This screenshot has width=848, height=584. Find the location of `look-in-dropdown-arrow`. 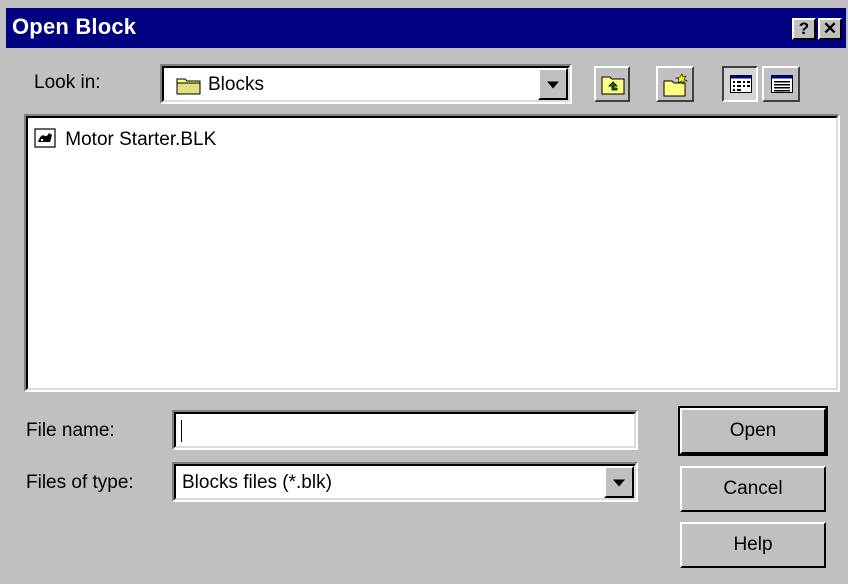

look-in-dropdown-arrow is located at coordinates (553, 84).